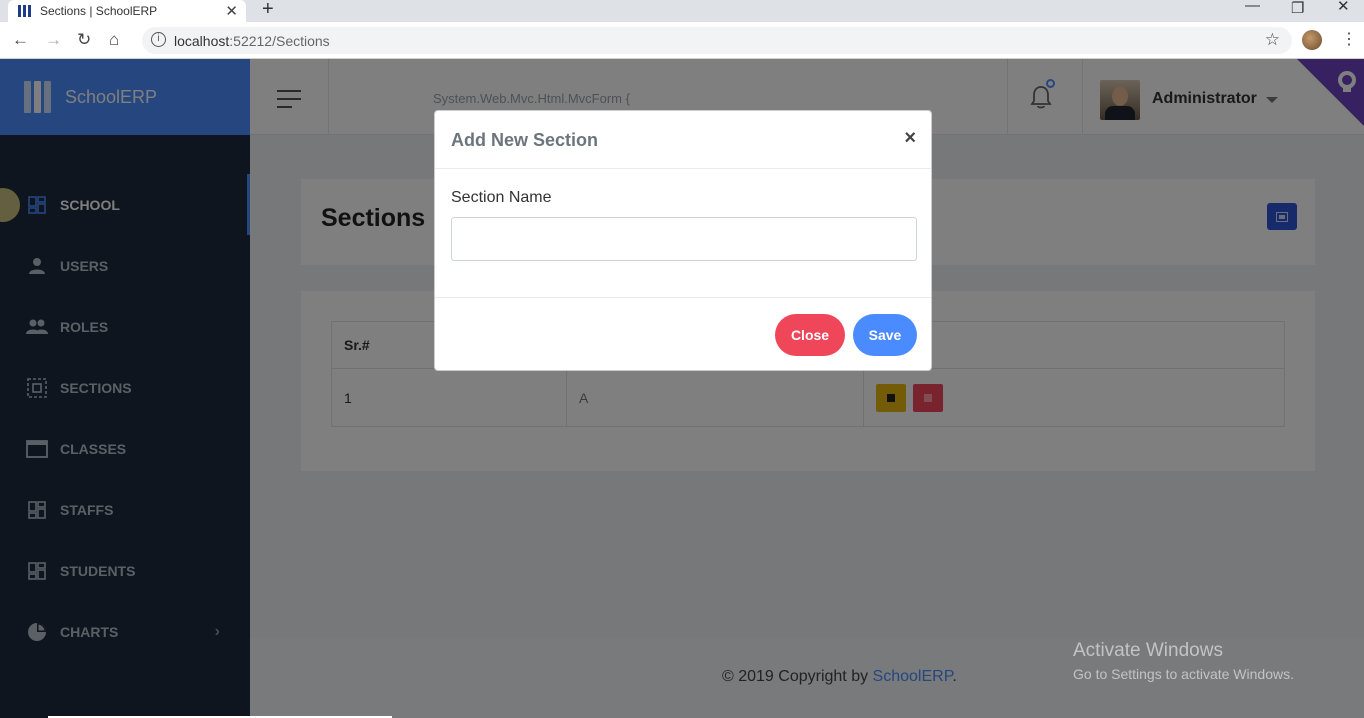 The height and width of the screenshot is (718, 1364). I want to click on home-icon: ⌂, so click(114, 40).